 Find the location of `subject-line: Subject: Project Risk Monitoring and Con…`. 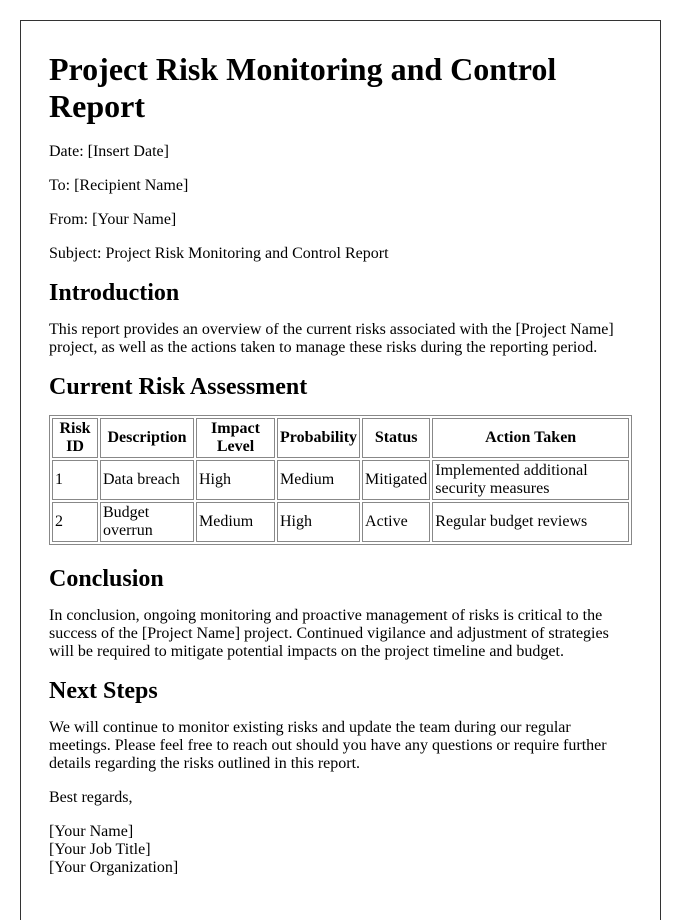

subject-line: Subject: Project Risk Monitoring and Con… is located at coordinates (219, 253).